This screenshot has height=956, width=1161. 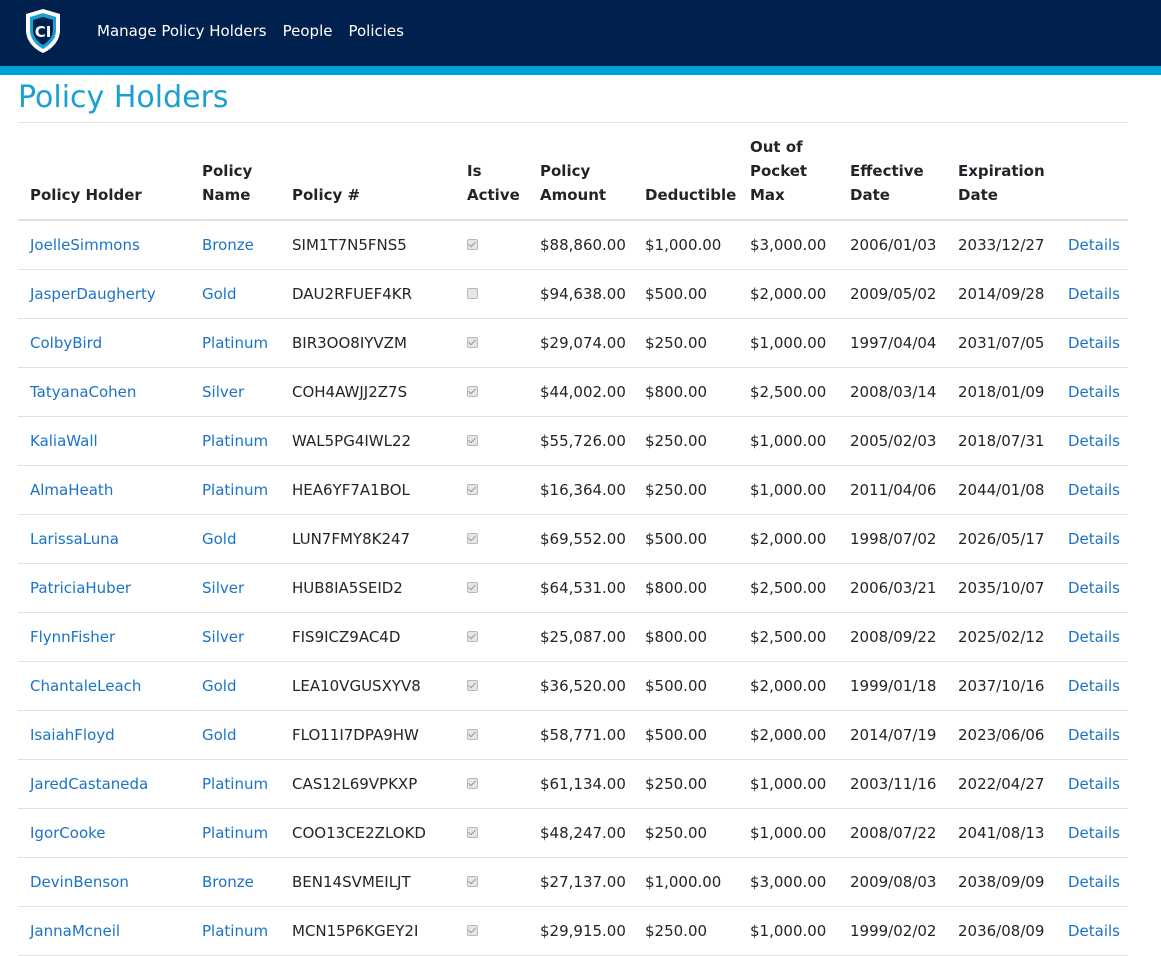 What do you see at coordinates (182, 31) in the screenshot?
I see `nav-link-manage-policy-holders: Manage Policy Holders` at bounding box center [182, 31].